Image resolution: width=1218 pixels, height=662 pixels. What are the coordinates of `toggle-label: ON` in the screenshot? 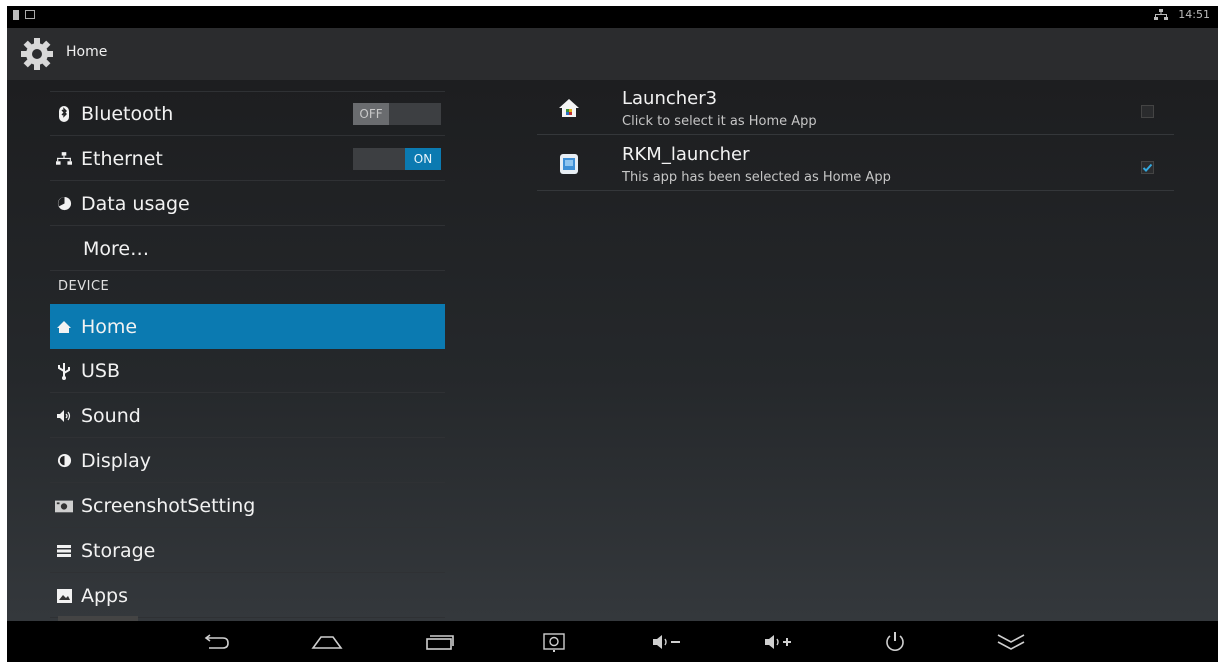 It's located at (423, 159).